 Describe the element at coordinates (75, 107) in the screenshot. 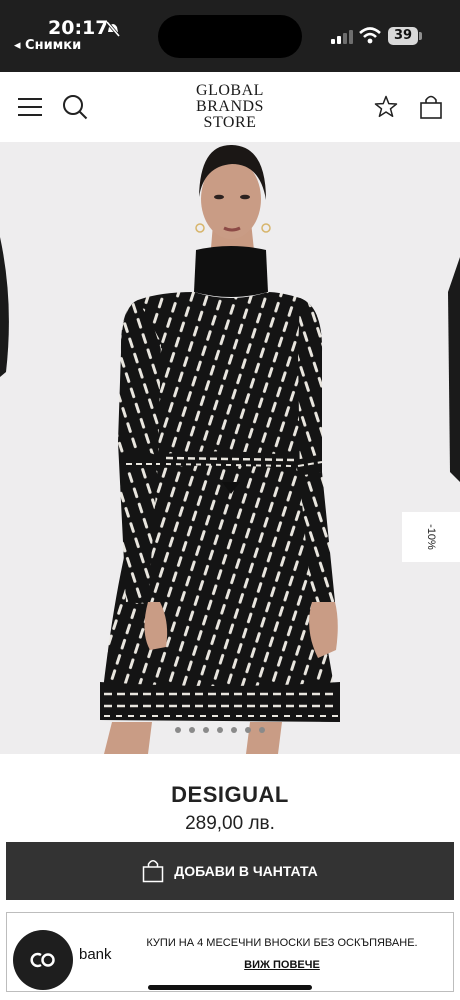

I see `search-icon` at that location.